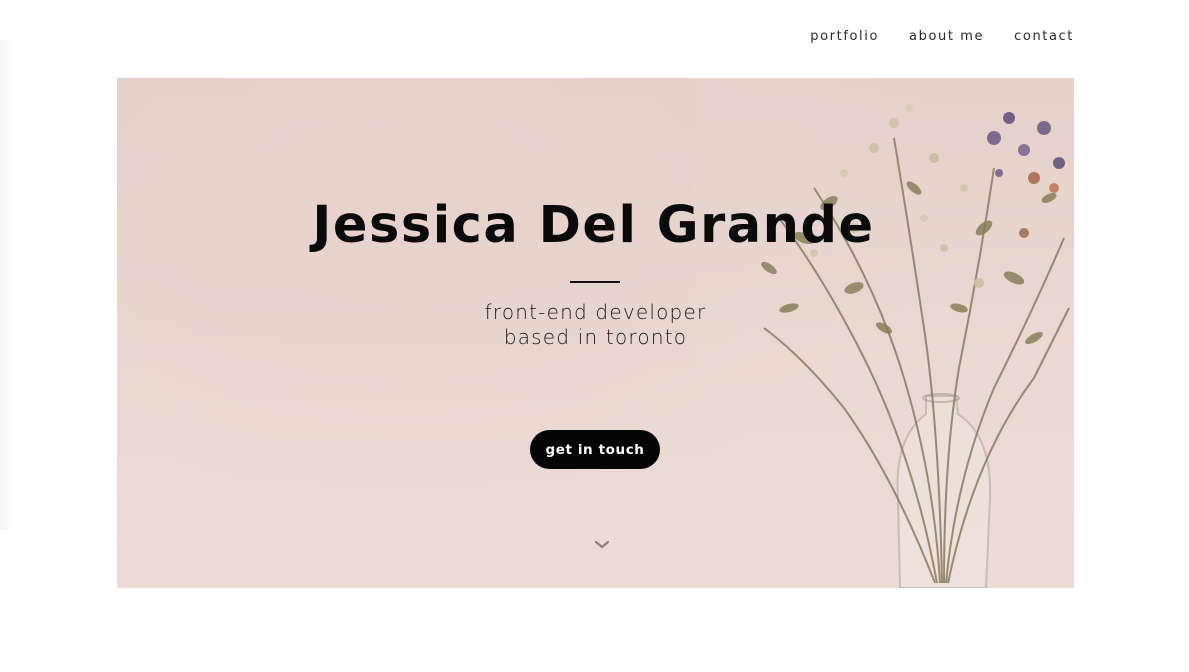 Image resolution: width=1189 pixels, height=672 pixels. Describe the element at coordinates (1044, 36) in the screenshot. I see `nav-link-contact: contact` at that location.